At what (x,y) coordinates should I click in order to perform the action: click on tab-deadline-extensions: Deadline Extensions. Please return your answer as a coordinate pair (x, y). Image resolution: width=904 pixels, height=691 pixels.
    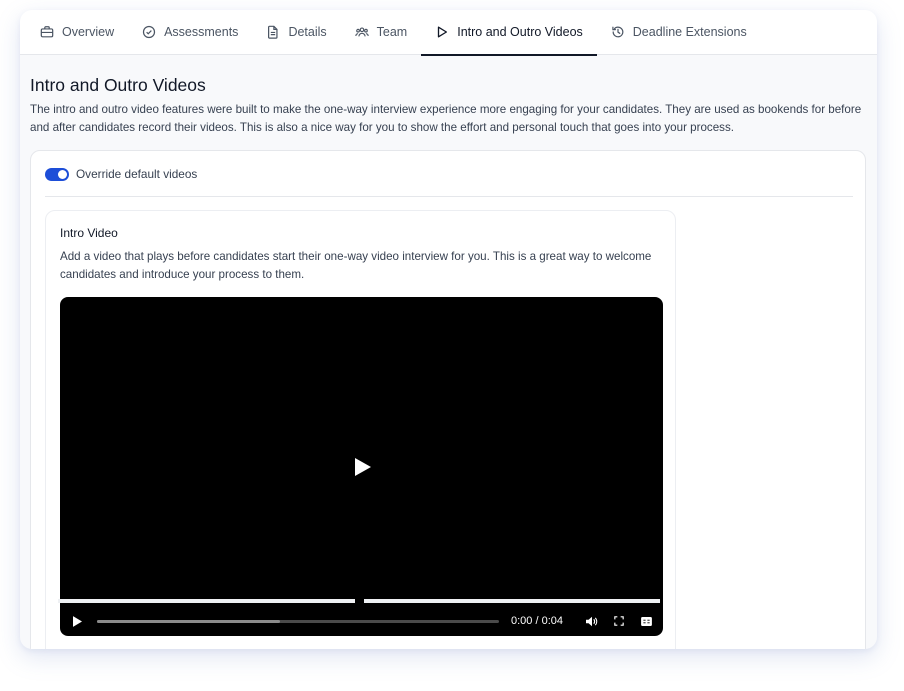
    Looking at the image, I should click on (679, 32).